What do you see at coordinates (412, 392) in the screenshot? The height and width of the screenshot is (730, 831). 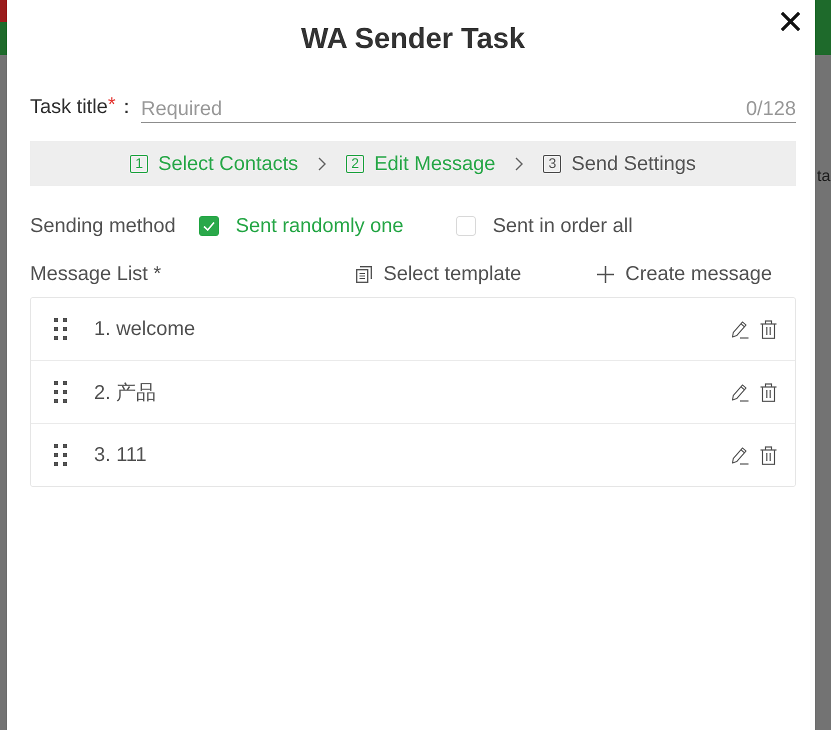 I see `message-item: 2. 产品` at bounding box center [412, 392].